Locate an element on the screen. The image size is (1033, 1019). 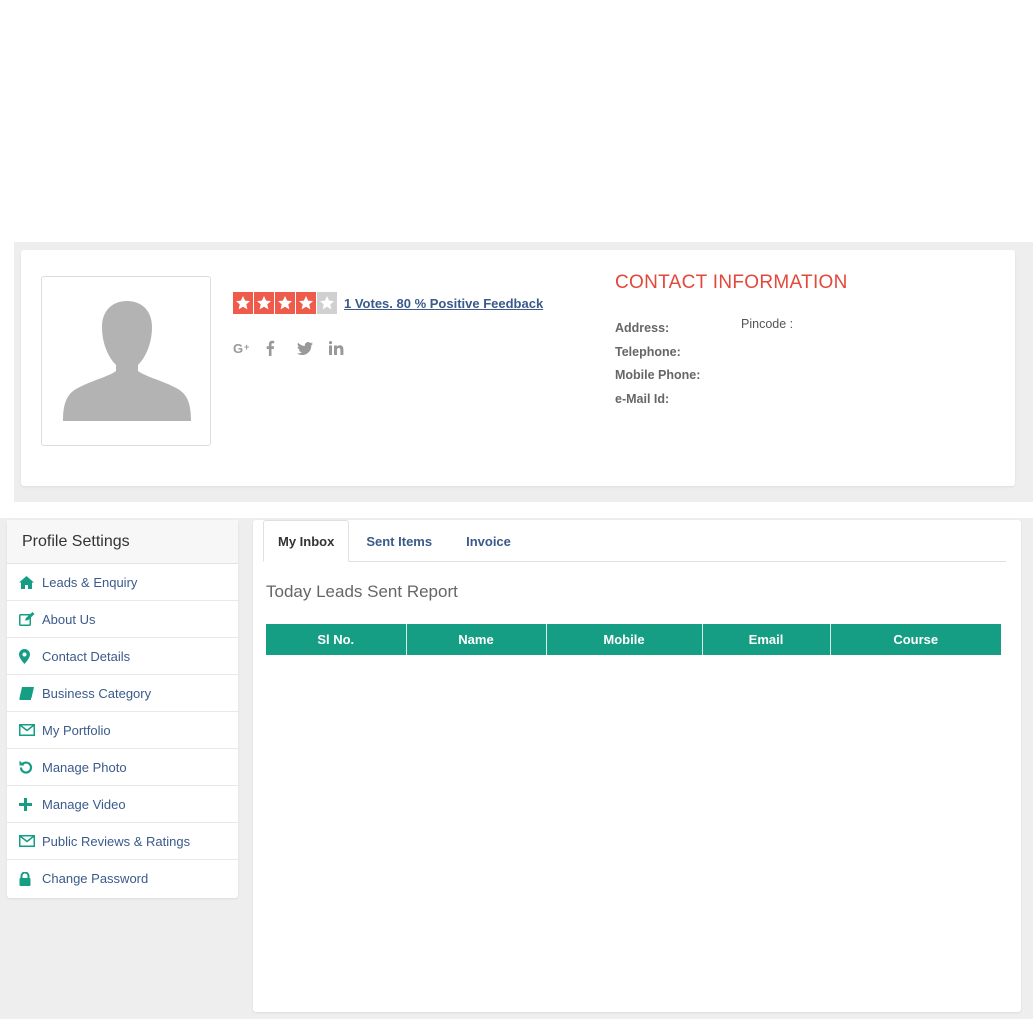
user-silhouette-icon is located at coordinates (127, 361).